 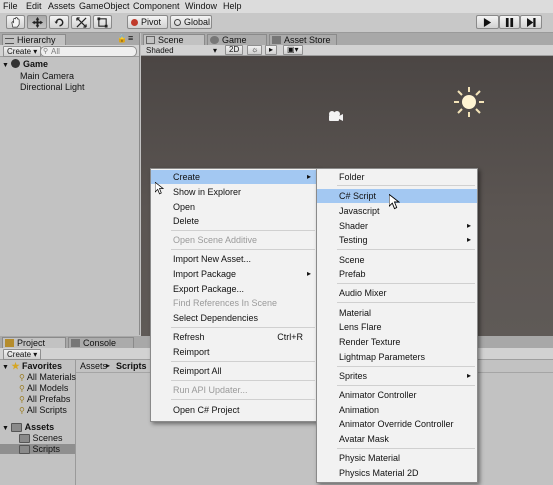 What do you see at coordinates (234, 371) in the screenshot?
I see `menu-item-reimport-all: Reimport All` at bounding box center [234, 371].